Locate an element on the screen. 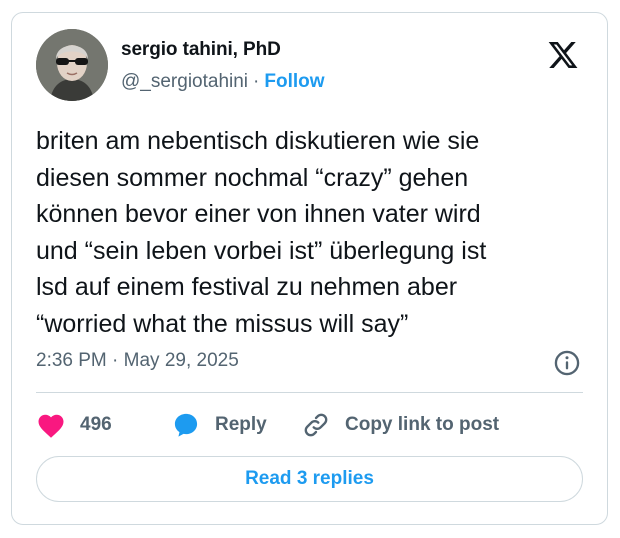  author-handle-row: @_sergiotahini · Follow is located at coordinates (223, 82).